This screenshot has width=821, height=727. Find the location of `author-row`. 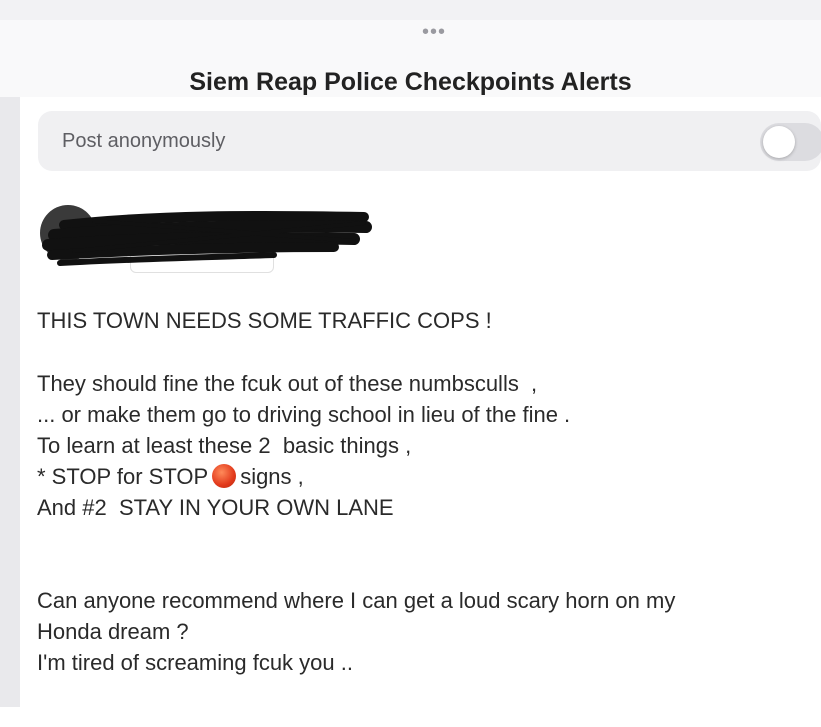

author-row is located at coordinates (204, 237).